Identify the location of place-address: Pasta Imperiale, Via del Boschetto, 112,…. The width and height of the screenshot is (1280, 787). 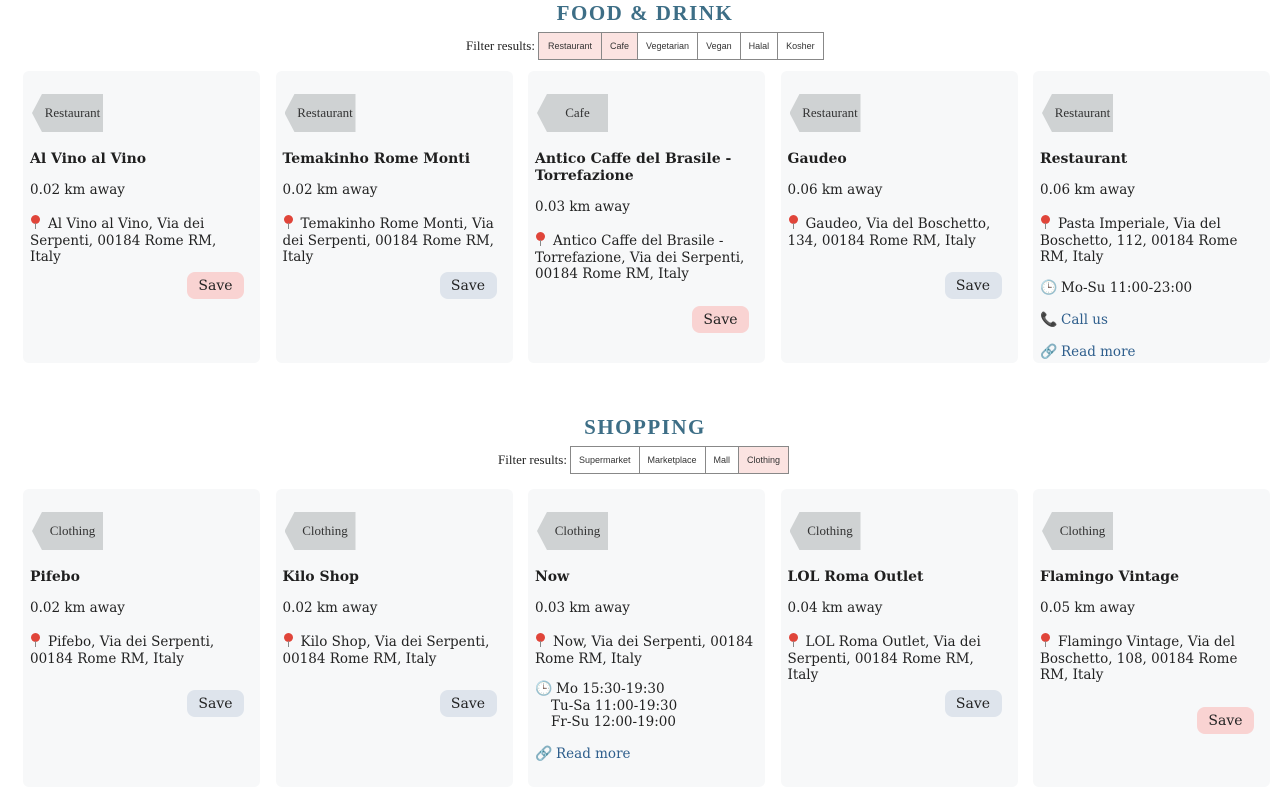
(1139, 240).